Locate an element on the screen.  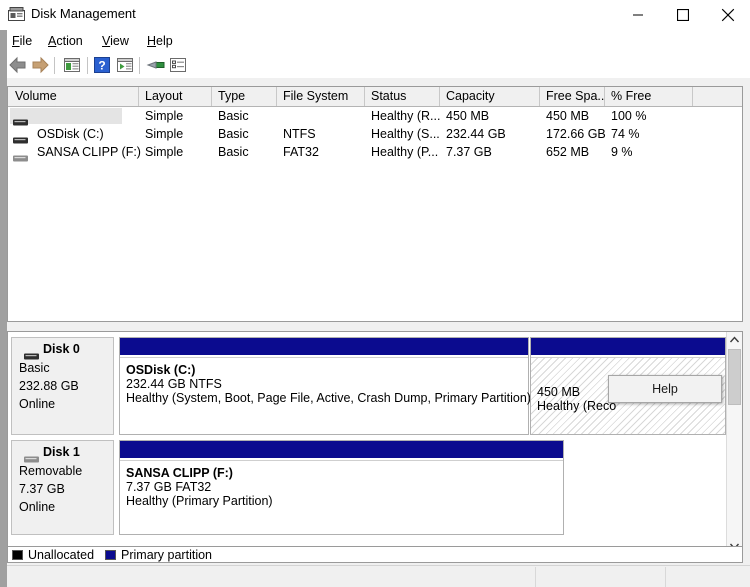
menu-action: Action is located at coordinates (65, 41).